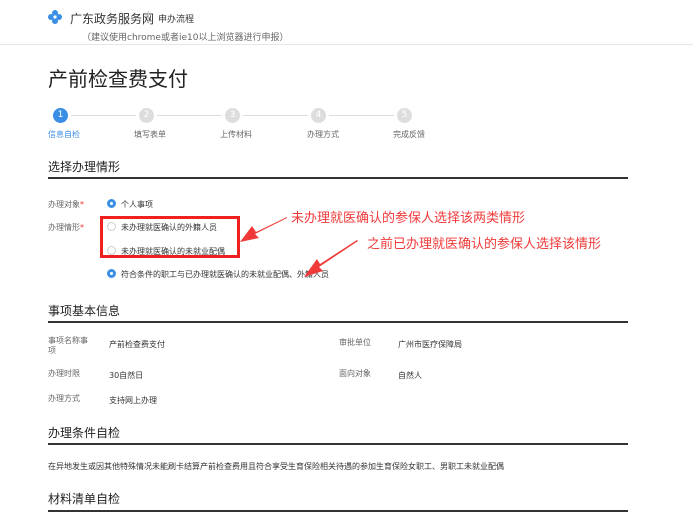  Describe the element at coordinates (64, 373) in the screenshot. I see `field-label: 办理时限` at that location.